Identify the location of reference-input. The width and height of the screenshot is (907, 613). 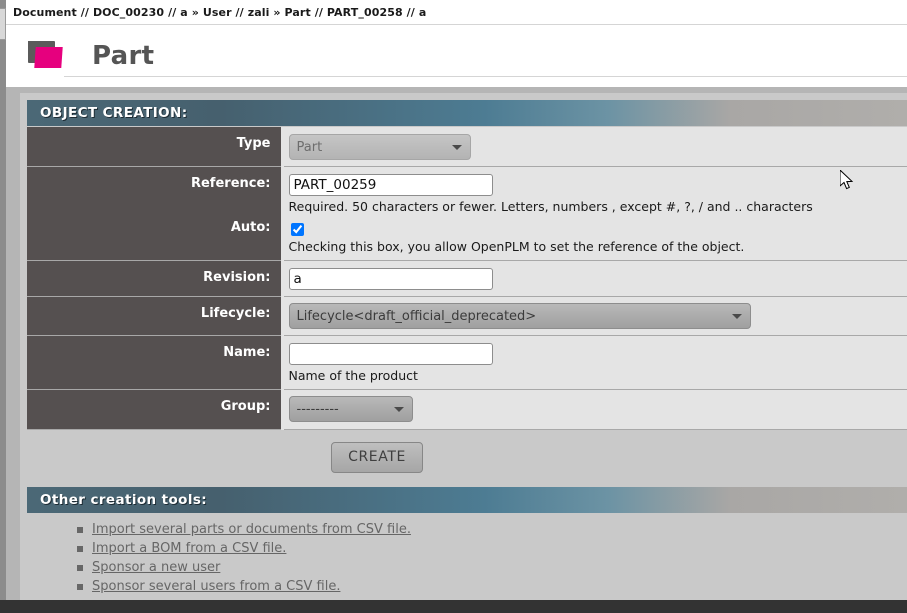
(390, 185).